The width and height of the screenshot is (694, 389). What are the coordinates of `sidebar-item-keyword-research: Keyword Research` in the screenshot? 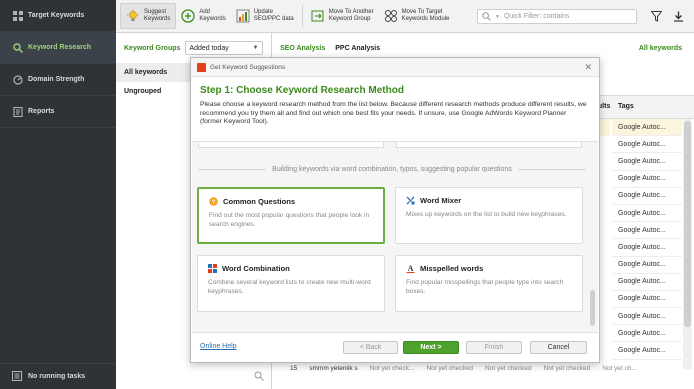 It's located at (58, 48).